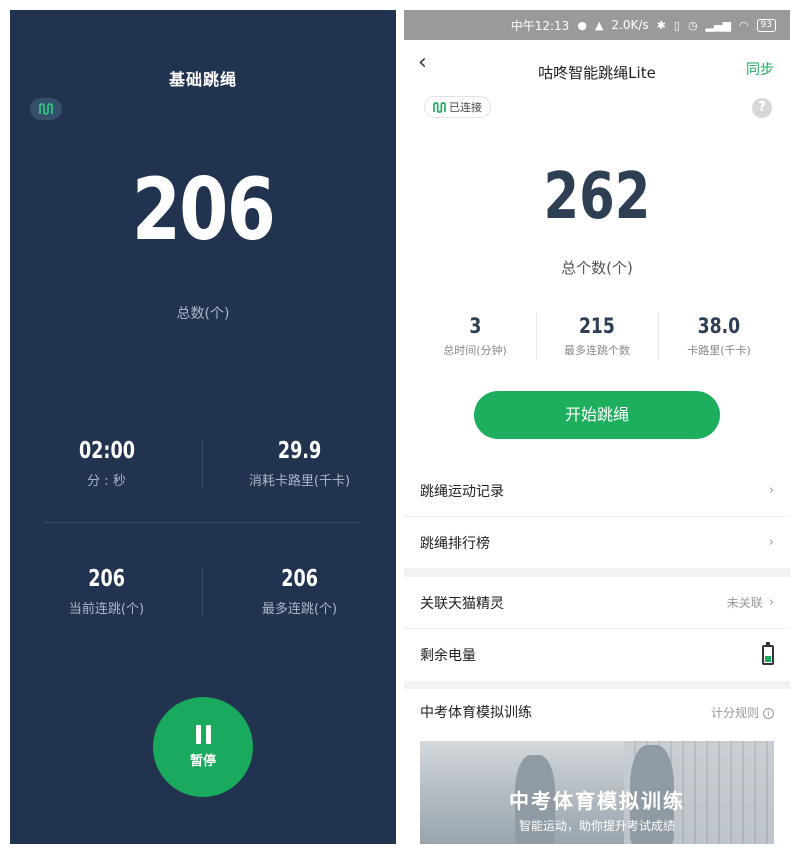 The width and height of the screenshot is (800, 854). What do you see at coordinates (582, 25) in the screenshot?
I see `wechat-icon: ●` at bounding box center [582, 25].